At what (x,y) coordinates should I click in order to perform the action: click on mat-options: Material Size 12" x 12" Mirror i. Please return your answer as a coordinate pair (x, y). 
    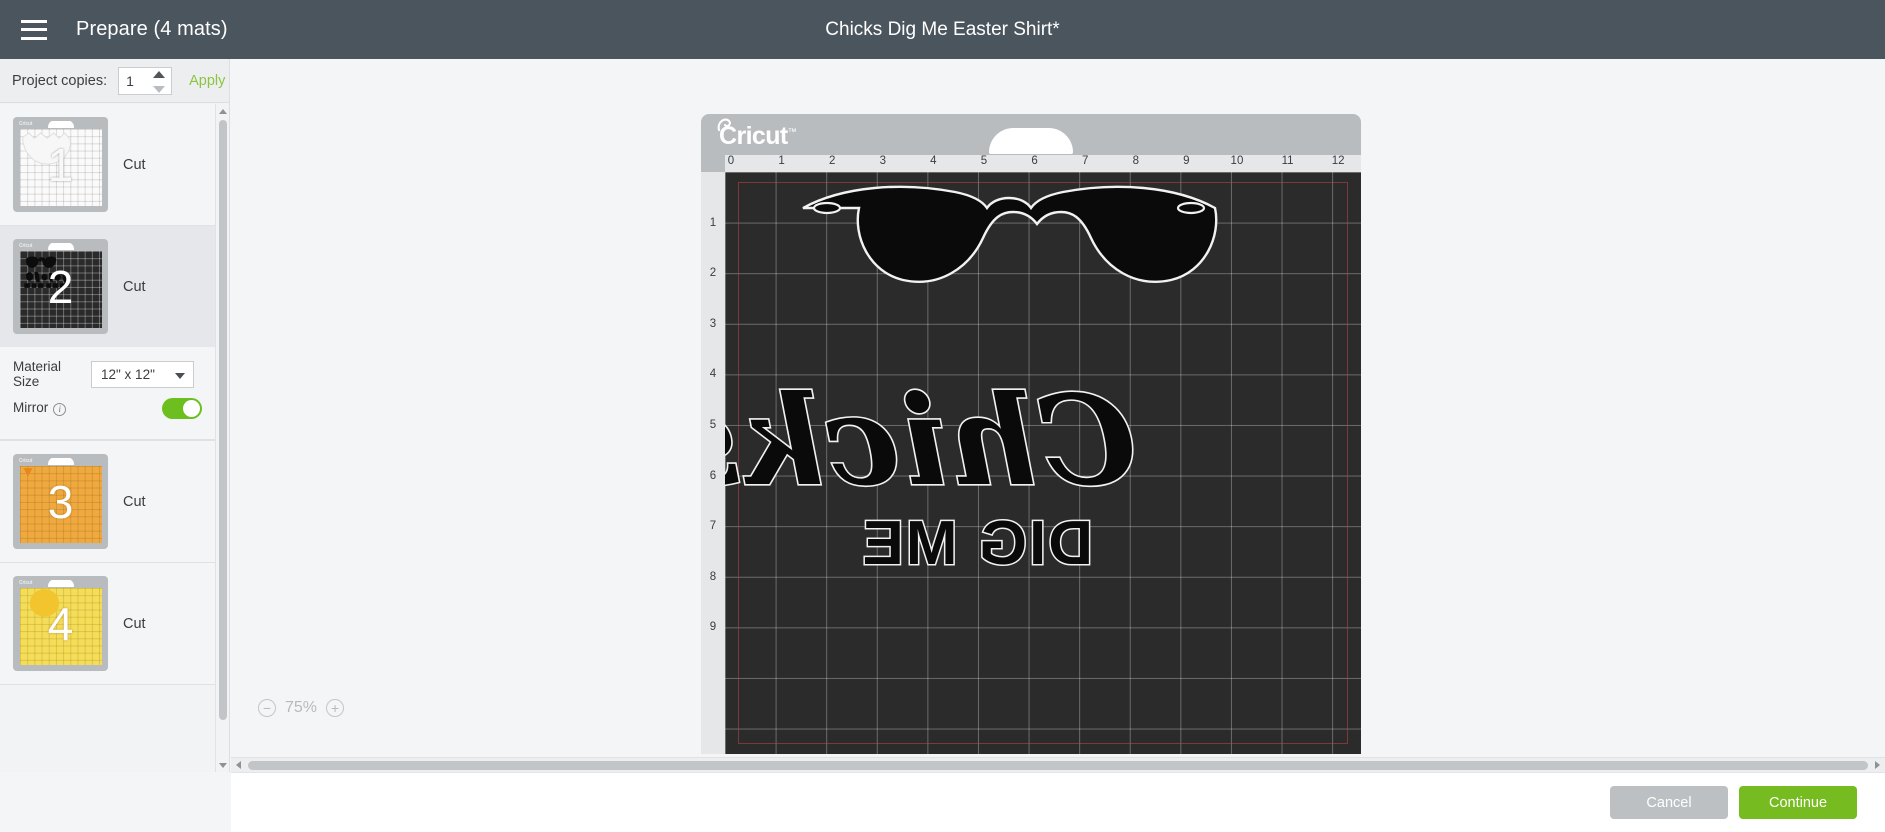
    Looking at the image, I should click on (108, 393).